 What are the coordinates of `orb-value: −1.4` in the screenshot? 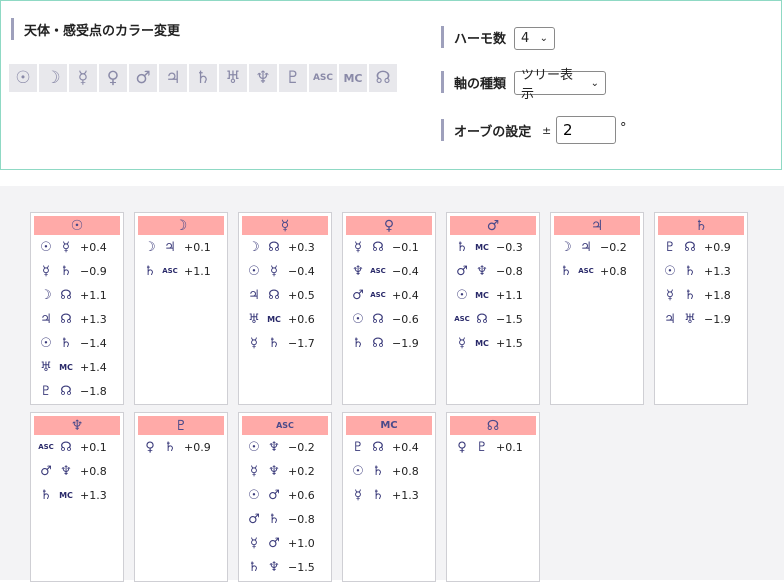 It's located at (93, 343).